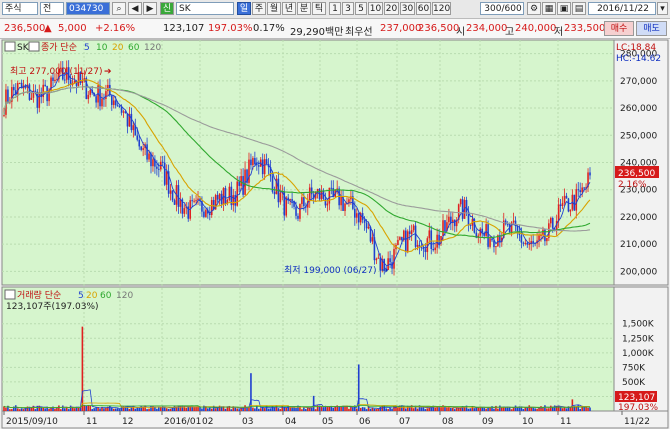  What do you see at coordinates (10, 294) in the screenshot?
I see `volume-legend-toggle-icon` at bounding box center [10, 294].